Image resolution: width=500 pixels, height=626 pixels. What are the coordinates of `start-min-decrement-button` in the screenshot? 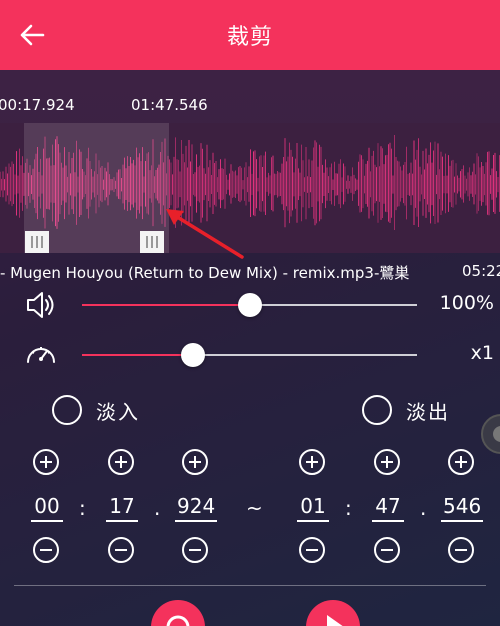 It's located at (46, 550).